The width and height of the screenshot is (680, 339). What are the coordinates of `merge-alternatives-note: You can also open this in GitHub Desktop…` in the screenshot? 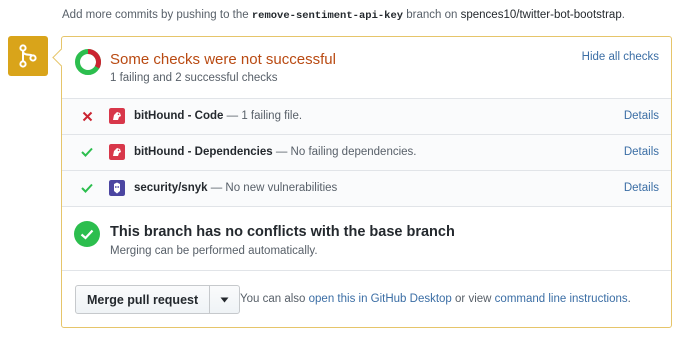 It's located at (435, 299).